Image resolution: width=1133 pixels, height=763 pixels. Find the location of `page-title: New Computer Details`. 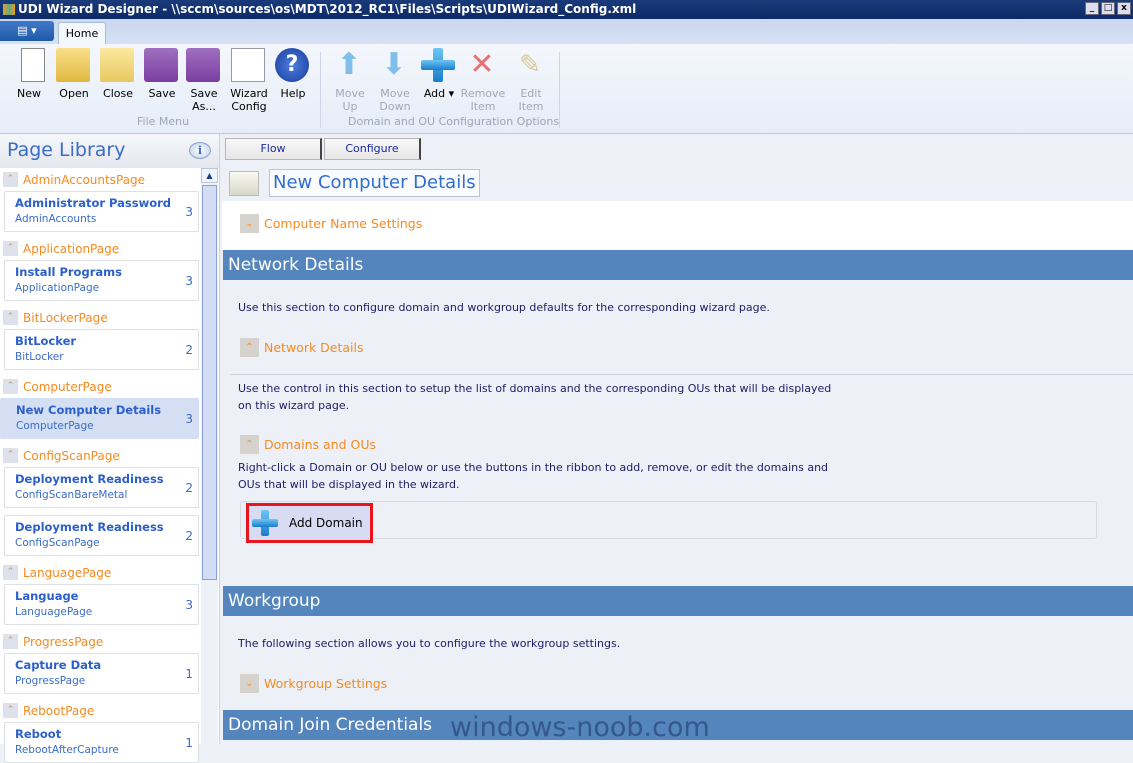

page-title: New Computer Details is located at coordinates (374, 183).